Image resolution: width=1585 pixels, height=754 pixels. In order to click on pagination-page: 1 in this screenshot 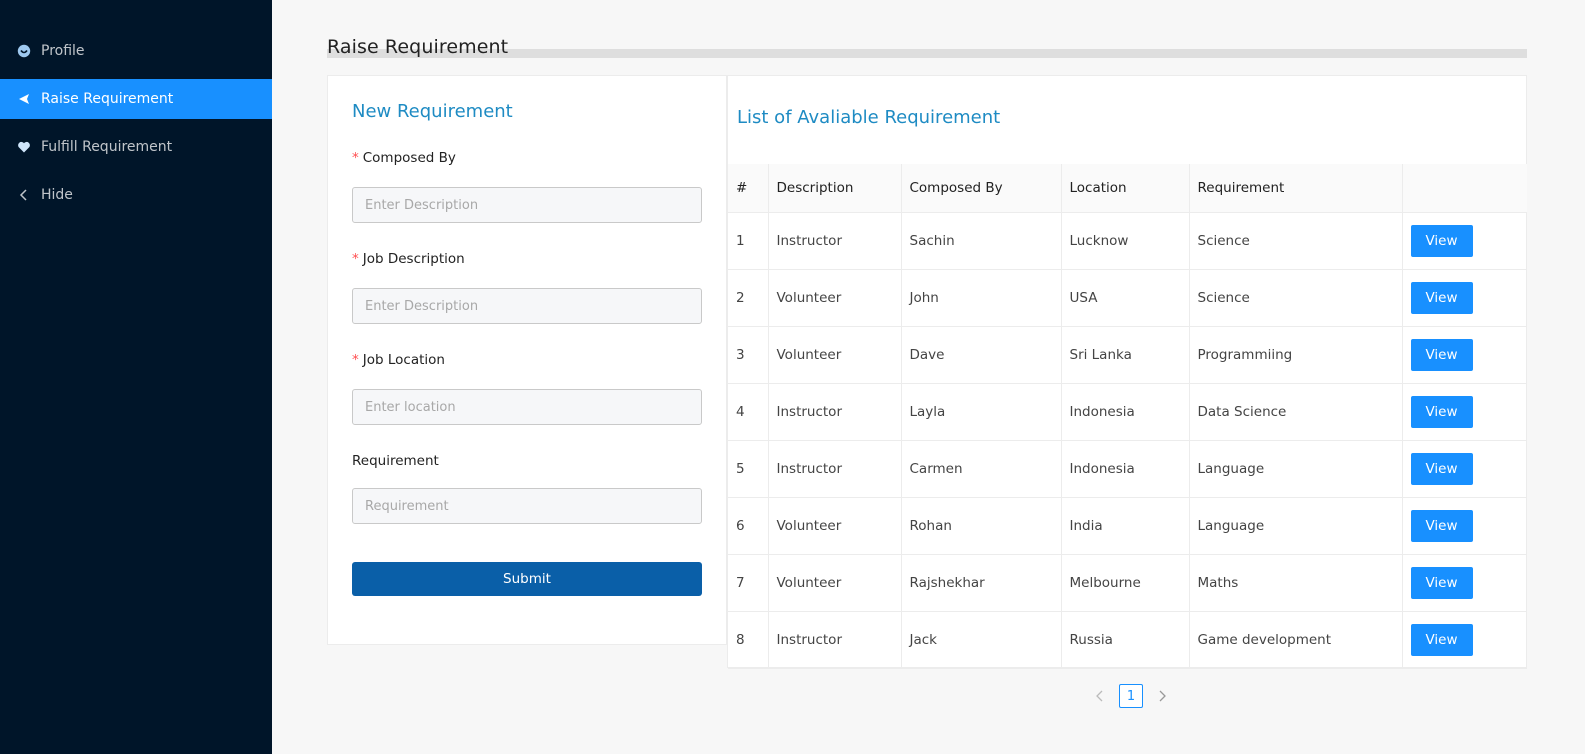, I will do `click(1131, 696)`.